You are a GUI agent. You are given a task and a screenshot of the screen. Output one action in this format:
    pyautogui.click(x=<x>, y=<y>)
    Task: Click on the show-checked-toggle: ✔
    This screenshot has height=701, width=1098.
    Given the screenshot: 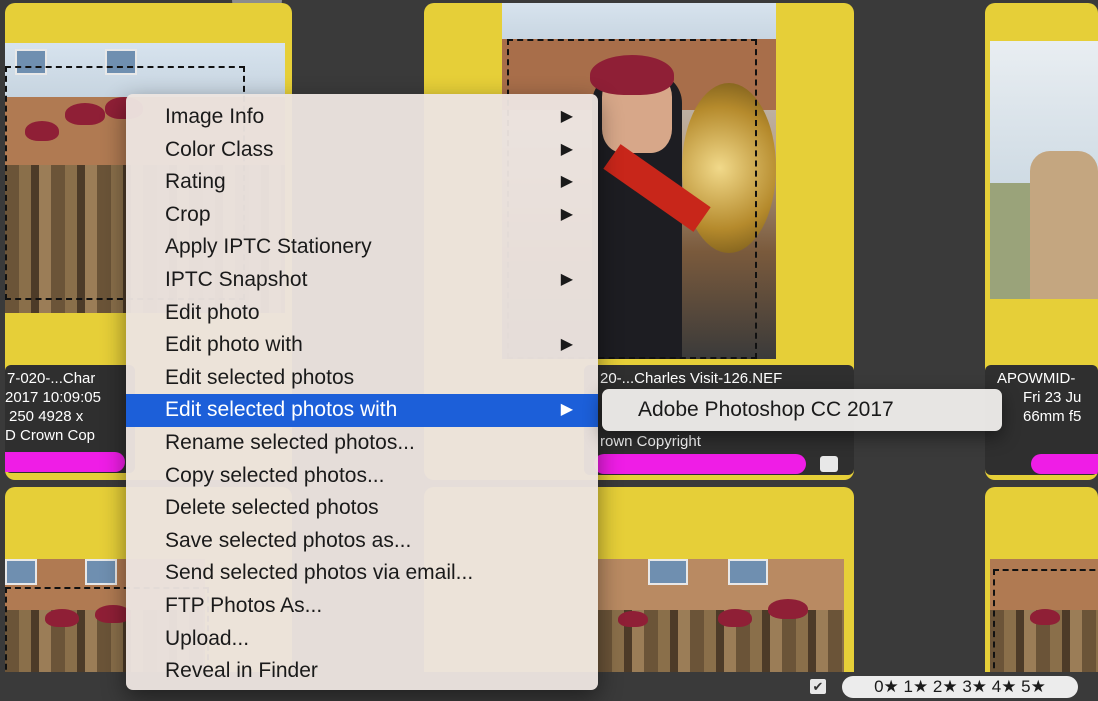 What is the action you would take?
    pyautogui.click(x=818, y=686)
    